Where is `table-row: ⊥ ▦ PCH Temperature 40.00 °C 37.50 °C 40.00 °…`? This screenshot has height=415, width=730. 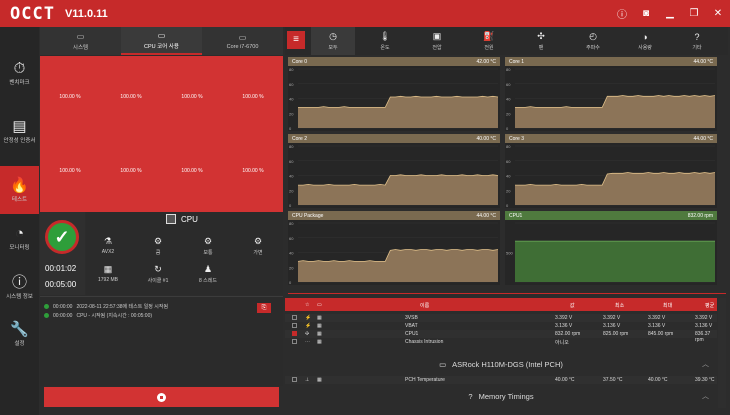 table-row: ⊥ ▦ PCH Temperature 40.00 °C 37.50 °C 40.00 °… is located at coordinates (501, 380).